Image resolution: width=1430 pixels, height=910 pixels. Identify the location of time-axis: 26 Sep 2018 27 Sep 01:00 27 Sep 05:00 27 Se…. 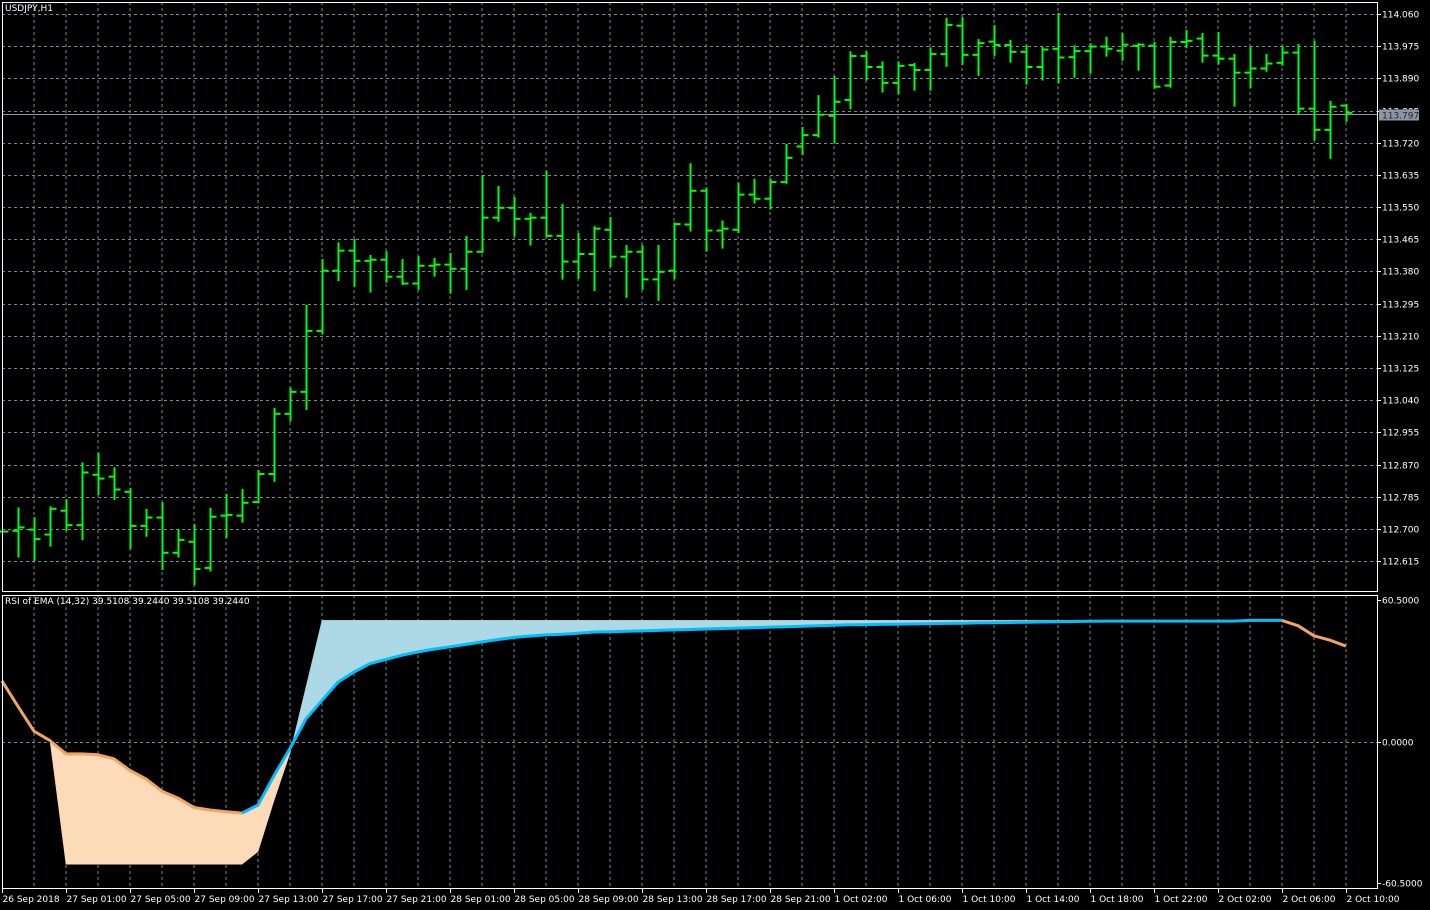
(701, 896).